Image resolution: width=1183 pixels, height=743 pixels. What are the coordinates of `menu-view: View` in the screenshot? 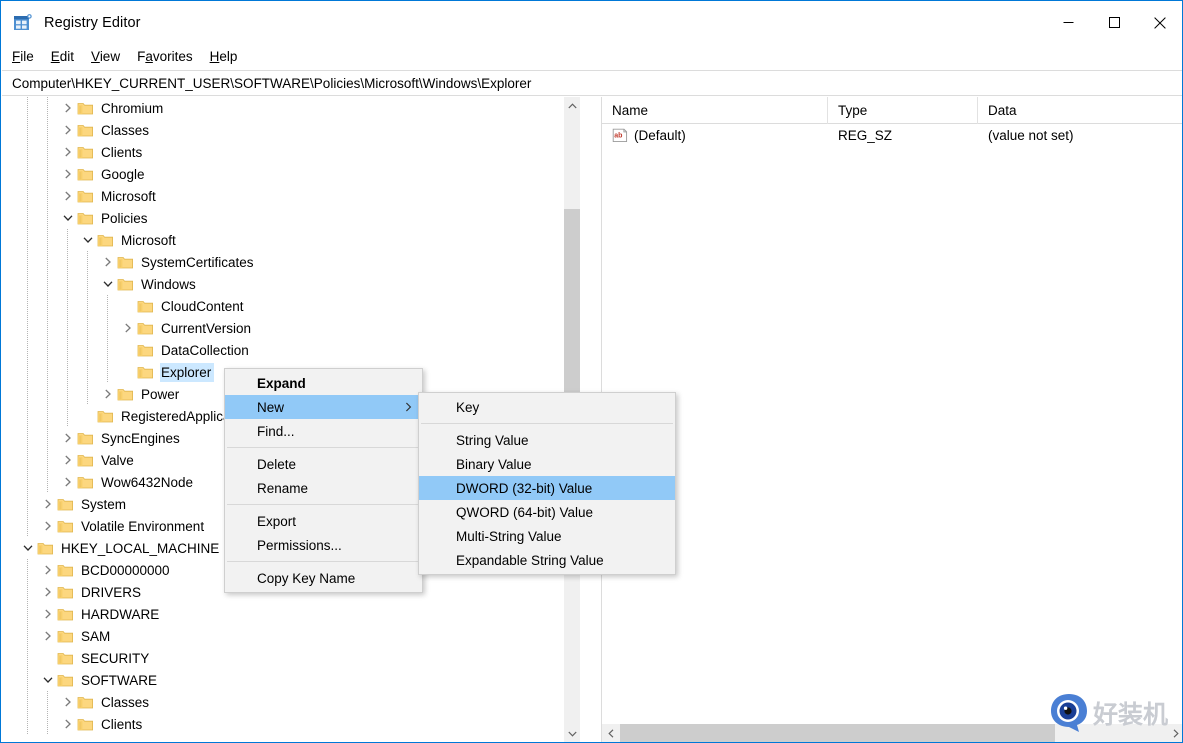 It's located at (110, 56).